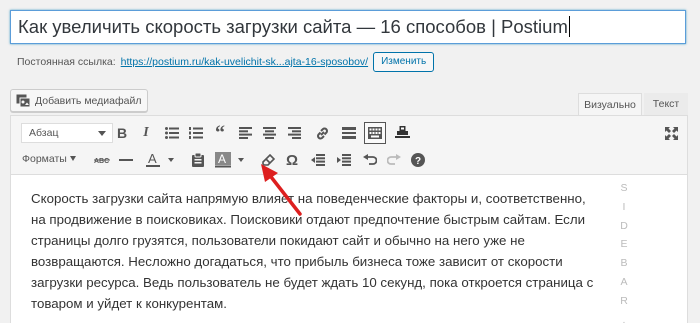 This screenshot has width=700, height=323. Describe the element at coordinates (569, 26) in the screenshot. I see `text-caret` at that location.